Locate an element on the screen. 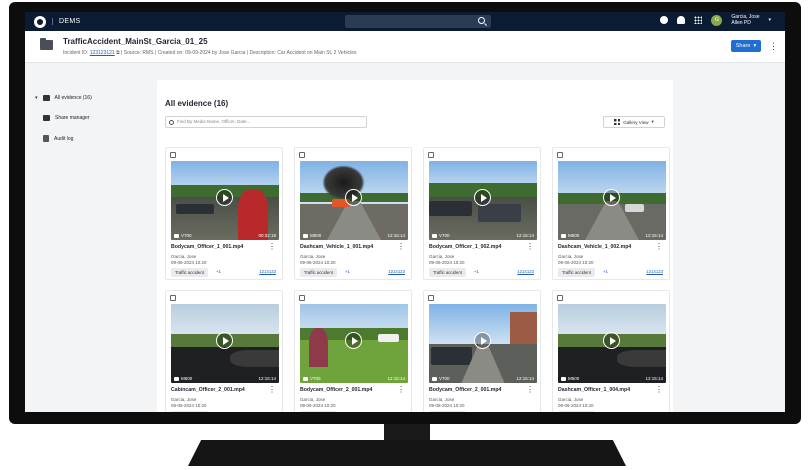 The image size is (811, 470). created-date: 09-06-2024 10:20 is located at coordinates (318, 262).